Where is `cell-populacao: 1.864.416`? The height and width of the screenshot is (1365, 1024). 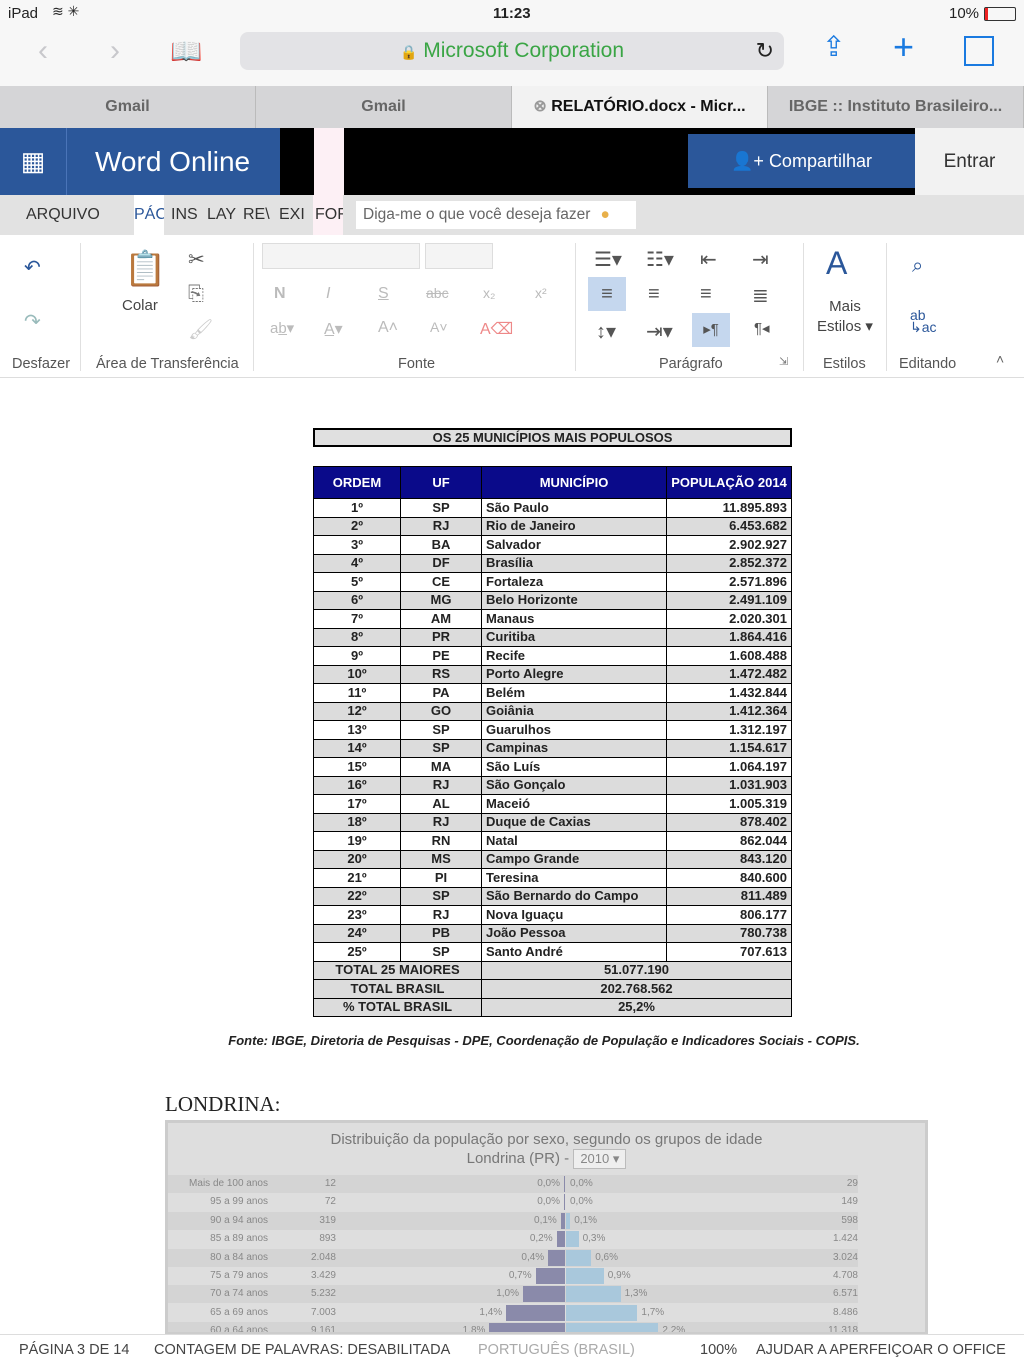
cell-populacao: 1.864.416 is located at coordinates (729, 637).